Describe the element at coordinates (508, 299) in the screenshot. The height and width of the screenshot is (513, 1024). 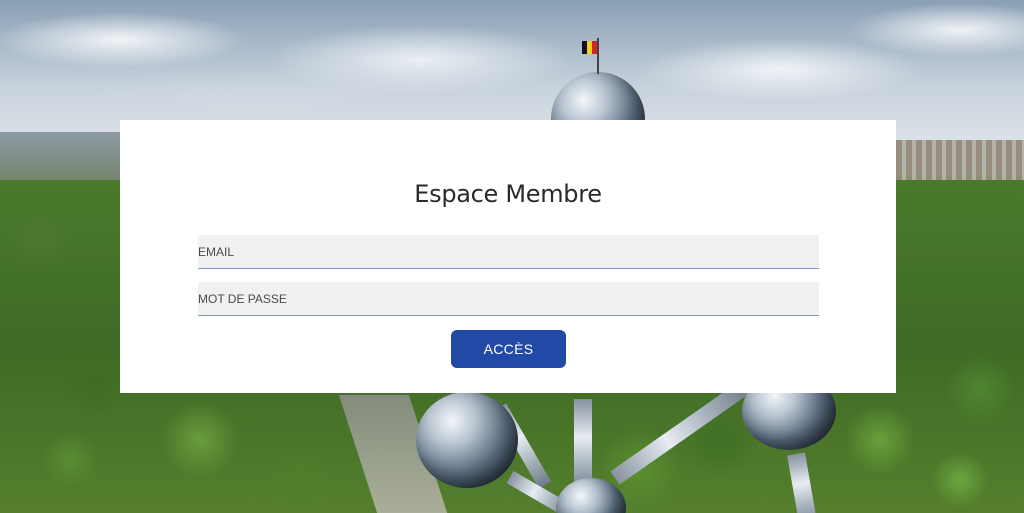
I see `password-field` at that location.